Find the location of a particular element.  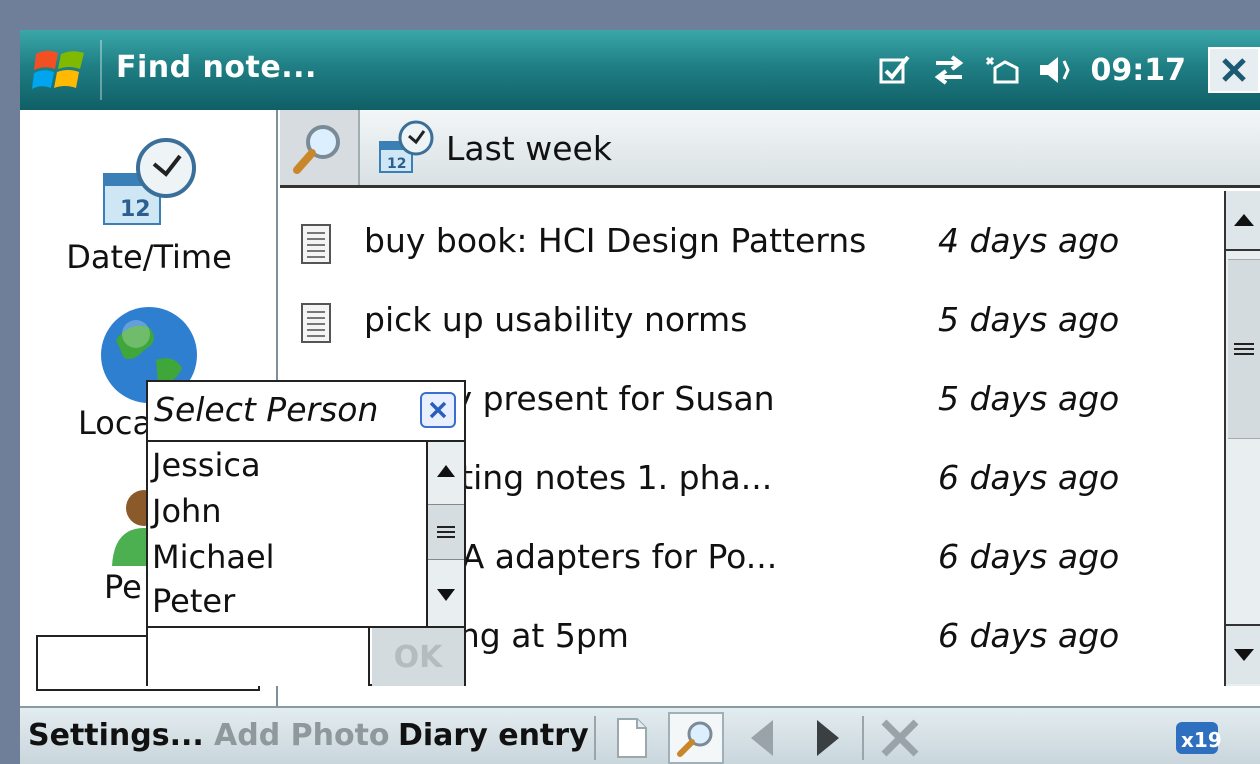

active-filter-bar: 12 Last week is located at coordinates (770, 149).